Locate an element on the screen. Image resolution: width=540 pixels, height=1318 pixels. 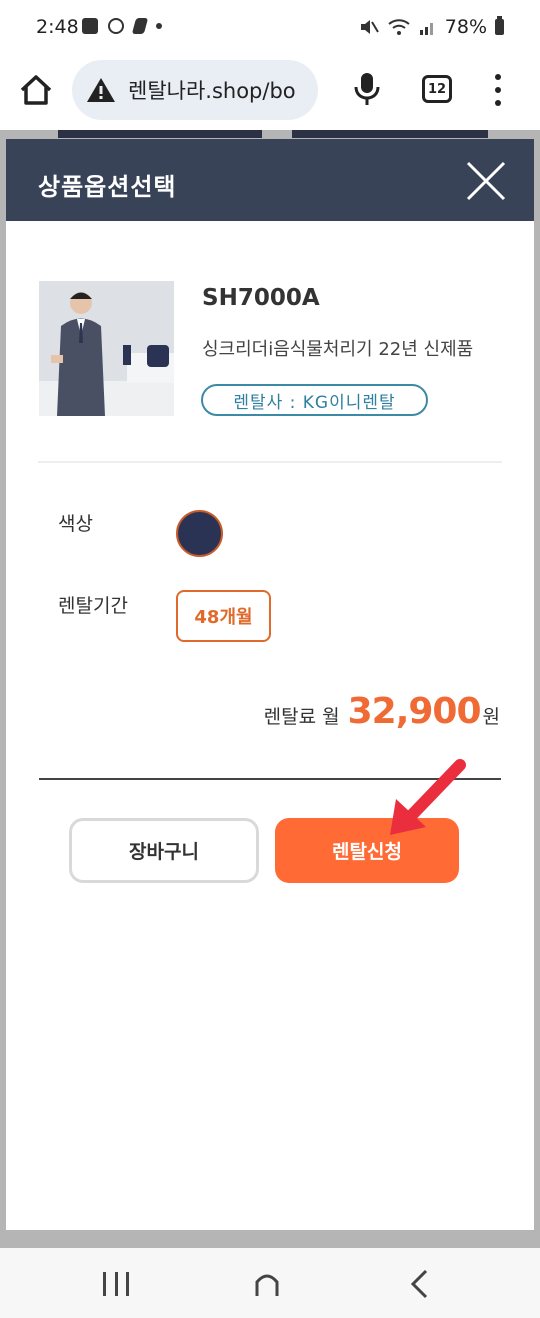
signal-icon is located at coordinates (426, 29).